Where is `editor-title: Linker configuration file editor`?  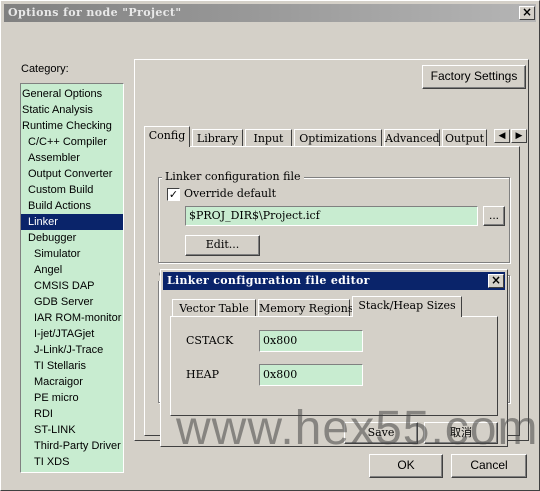
editor-title: Linker configuration file editor is located at coordinates (268, 280).